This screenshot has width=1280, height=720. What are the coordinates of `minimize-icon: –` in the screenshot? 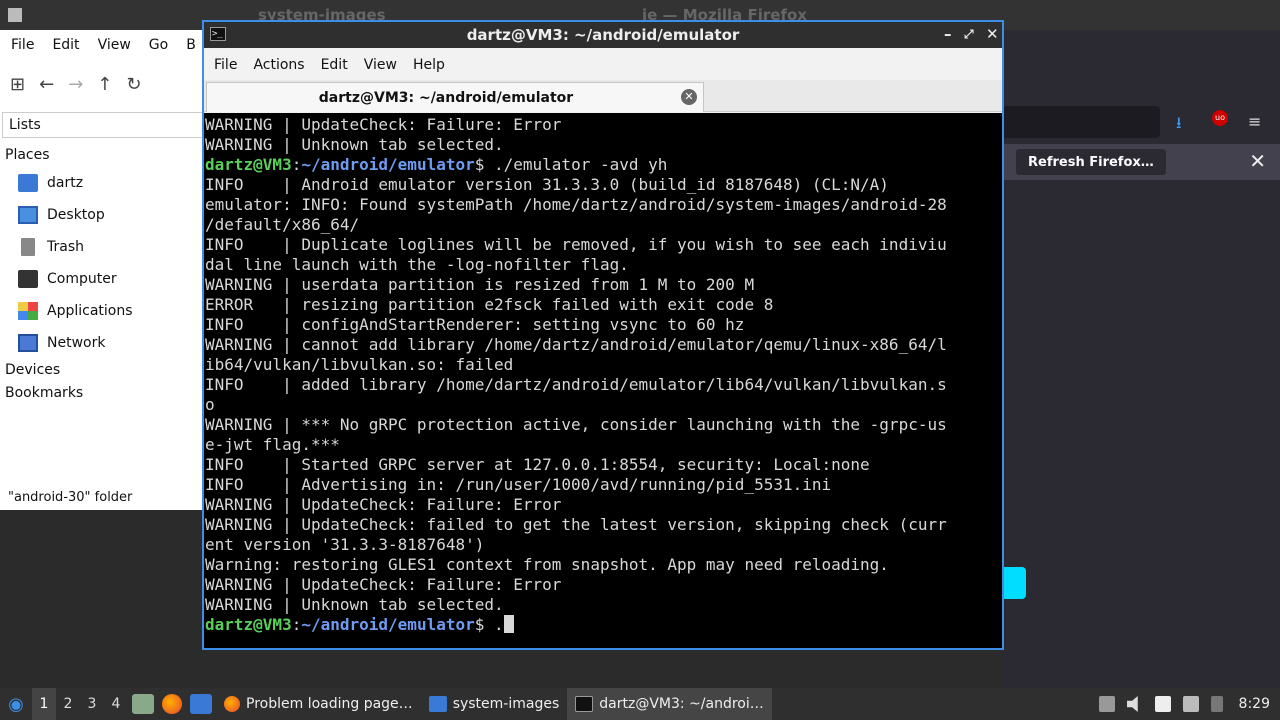 It's located at (948, 34).